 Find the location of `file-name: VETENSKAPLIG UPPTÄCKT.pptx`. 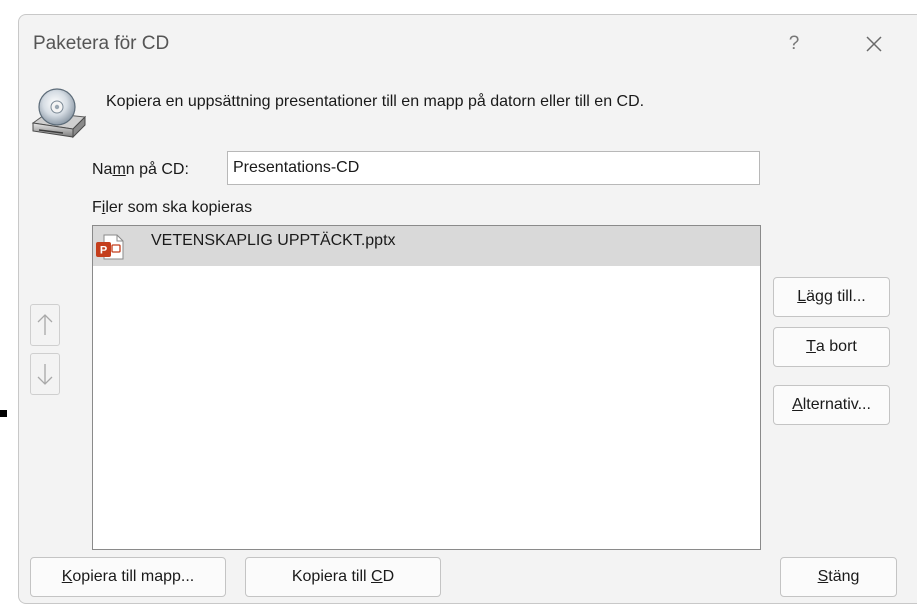

file-name: VETENSKAPLIG UPPTÄCKT.pptx is located at coordinates (273, 240).